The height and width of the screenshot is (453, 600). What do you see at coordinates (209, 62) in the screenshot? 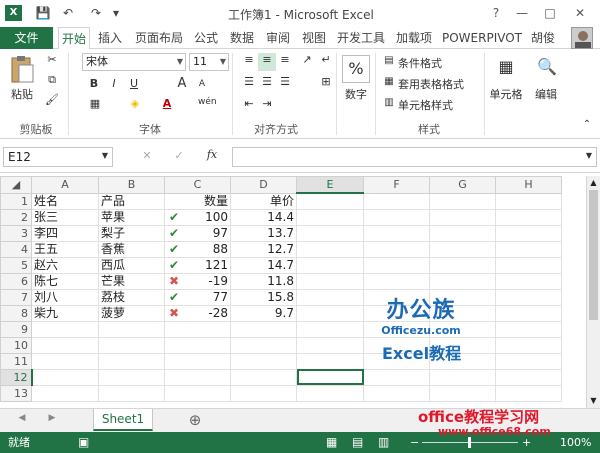
I see `font-size-combo: 11 ▼` at bounding box center [209, 62].